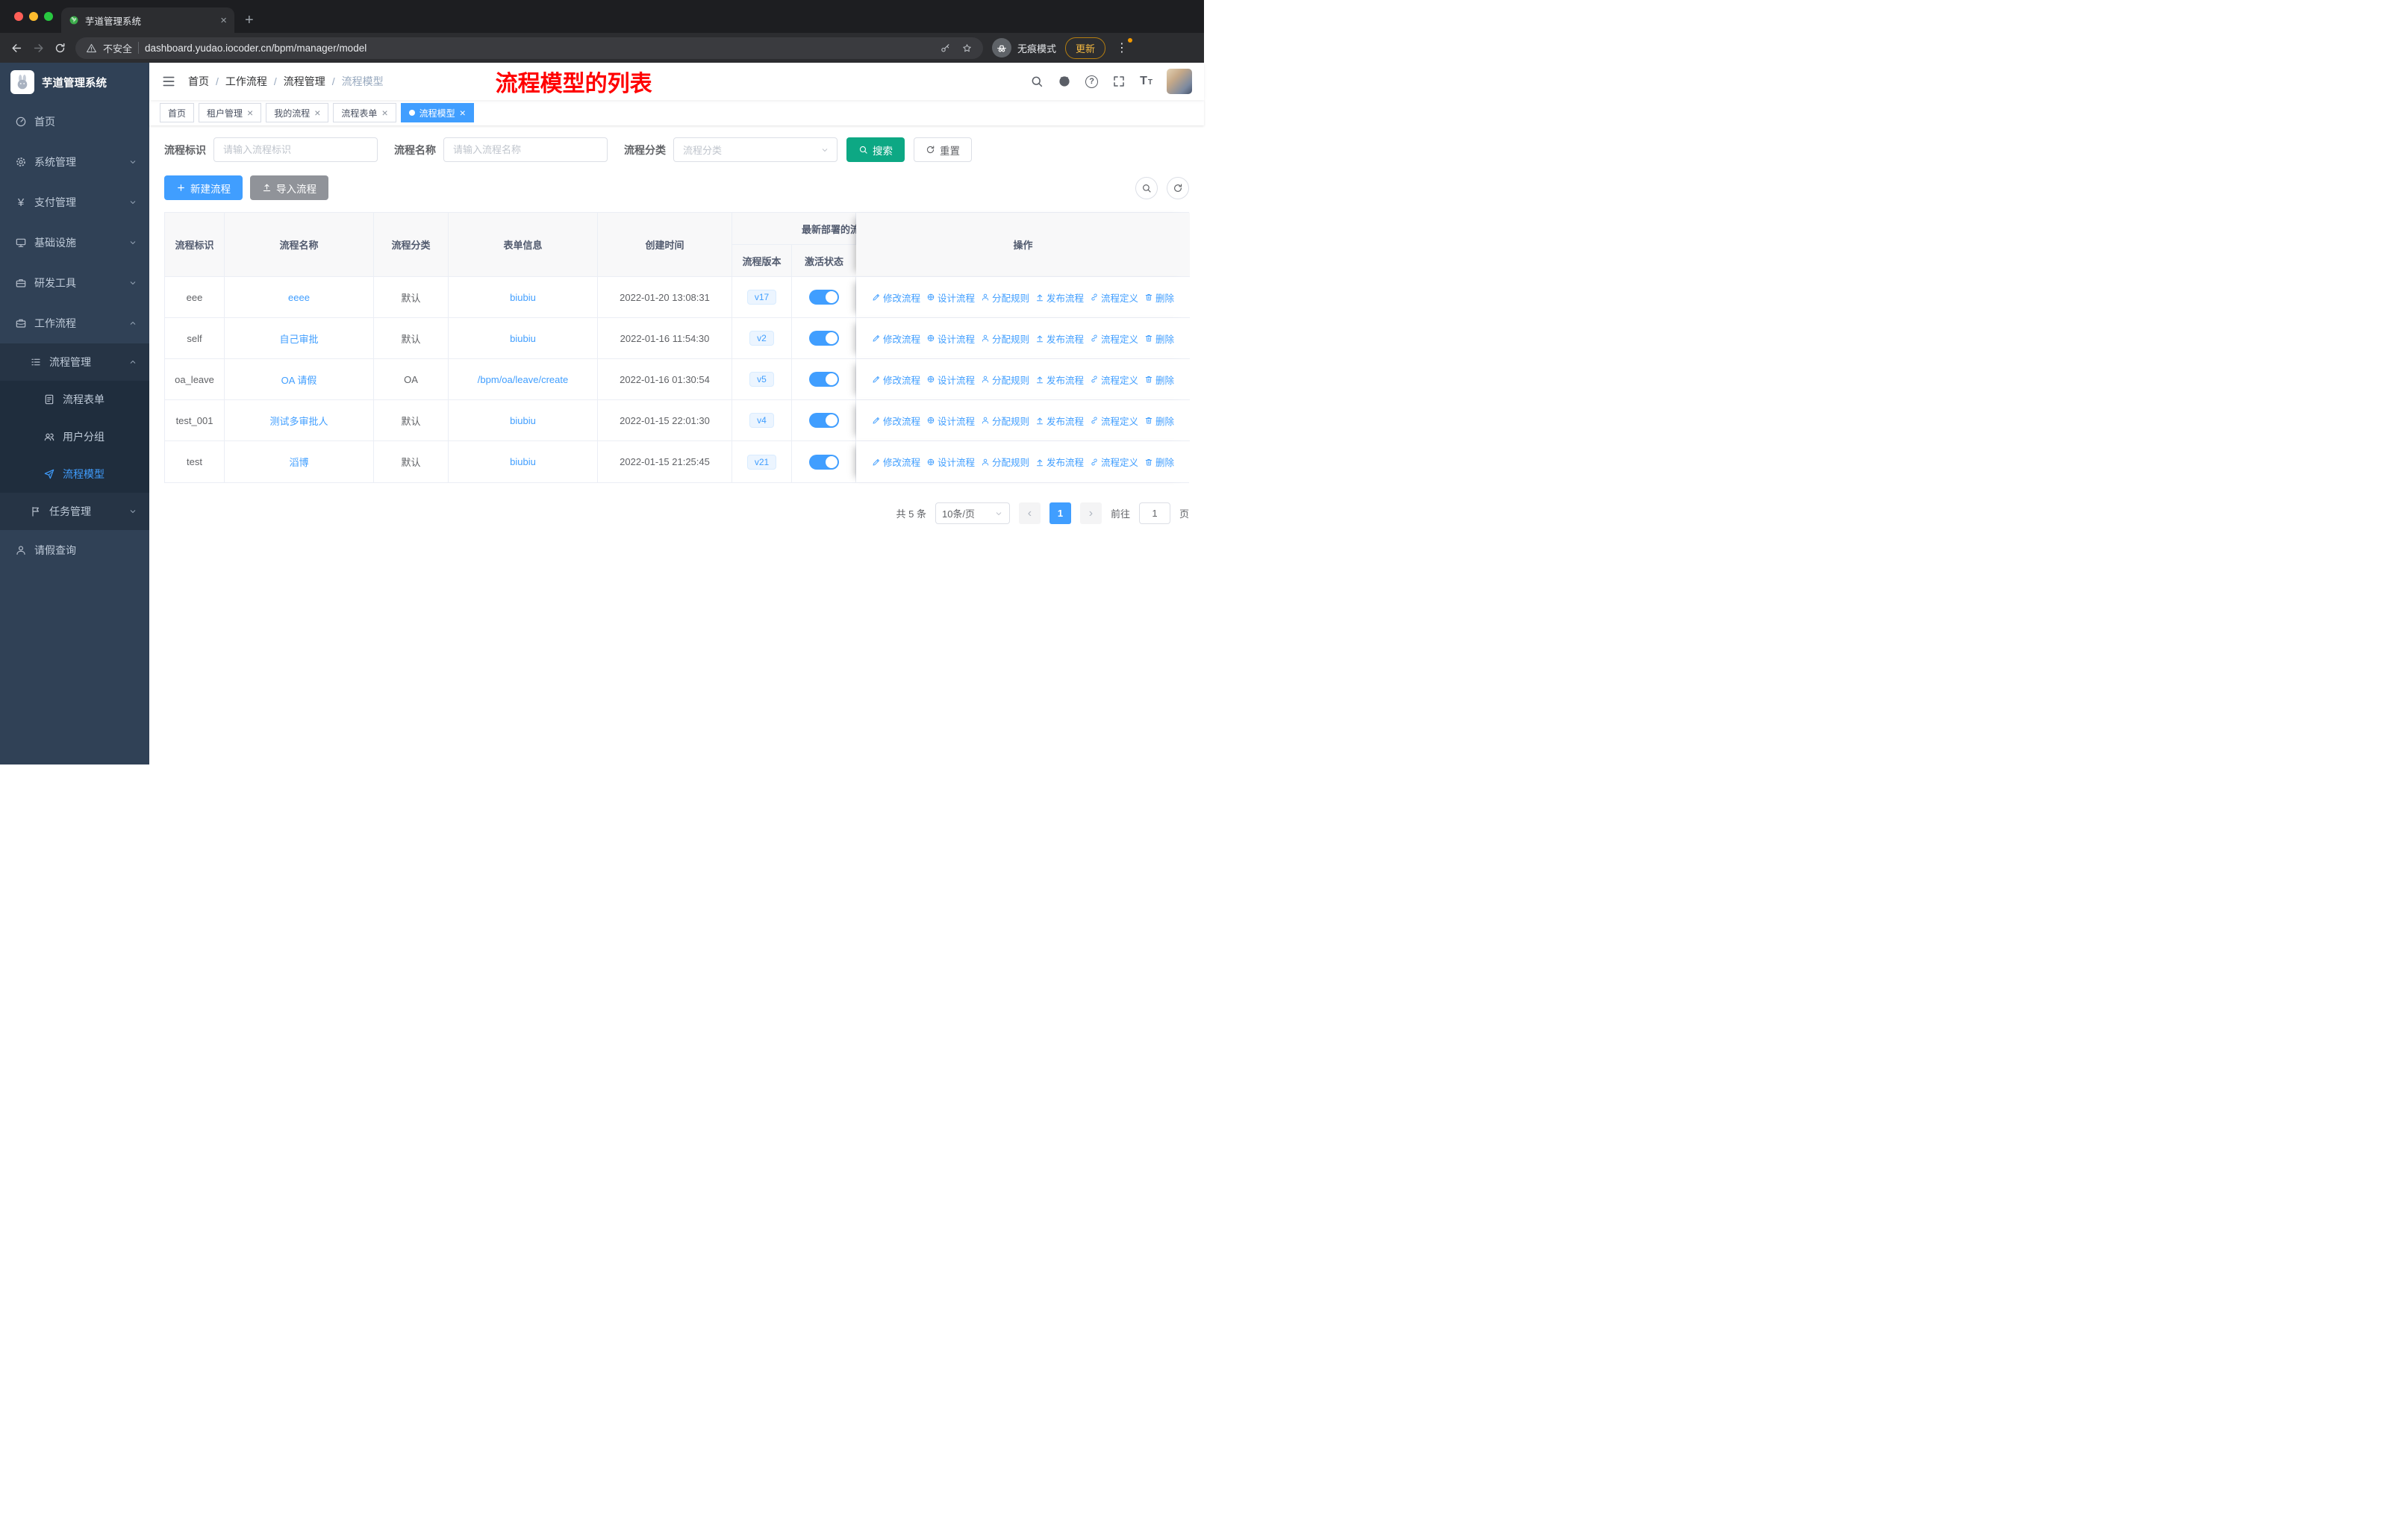 Image resolution: width=2408 pixels, height=1529 pixels. What do you see at coordinates (1146, 82) in the screenshot?
I see `font-size-icon` at bounding box center [1146, 82].